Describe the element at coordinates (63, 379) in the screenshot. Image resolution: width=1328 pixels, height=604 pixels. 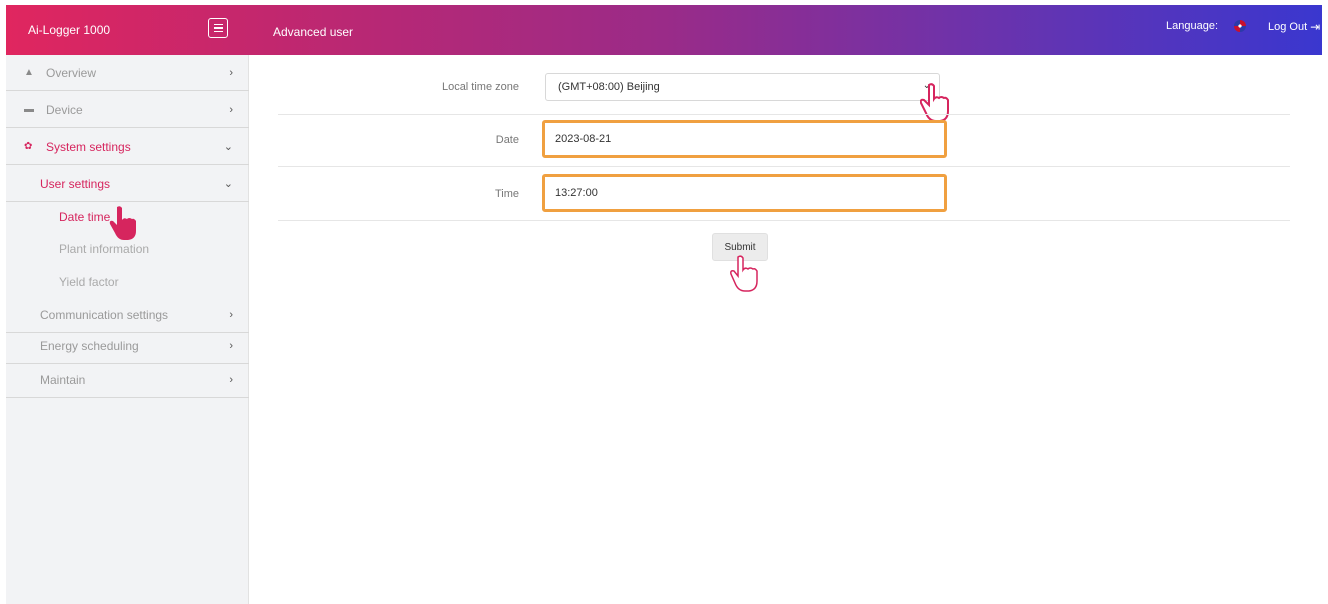
I see `sidebar-item-label: Maintain` at that location.